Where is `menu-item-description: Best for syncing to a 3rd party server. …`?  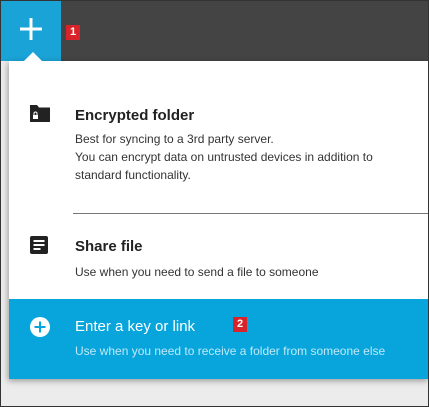
menu-item-description: Best for syncing to a 3rd party server. … is located at coordinates (224, 157).